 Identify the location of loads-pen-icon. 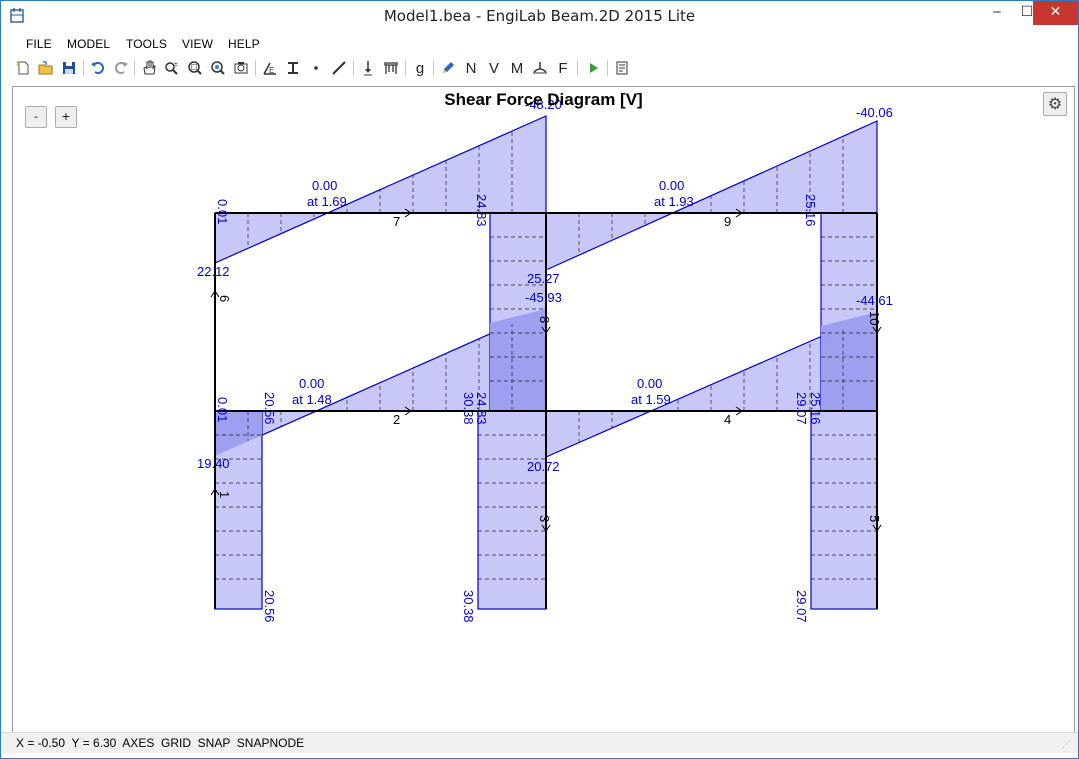
(448, 68).